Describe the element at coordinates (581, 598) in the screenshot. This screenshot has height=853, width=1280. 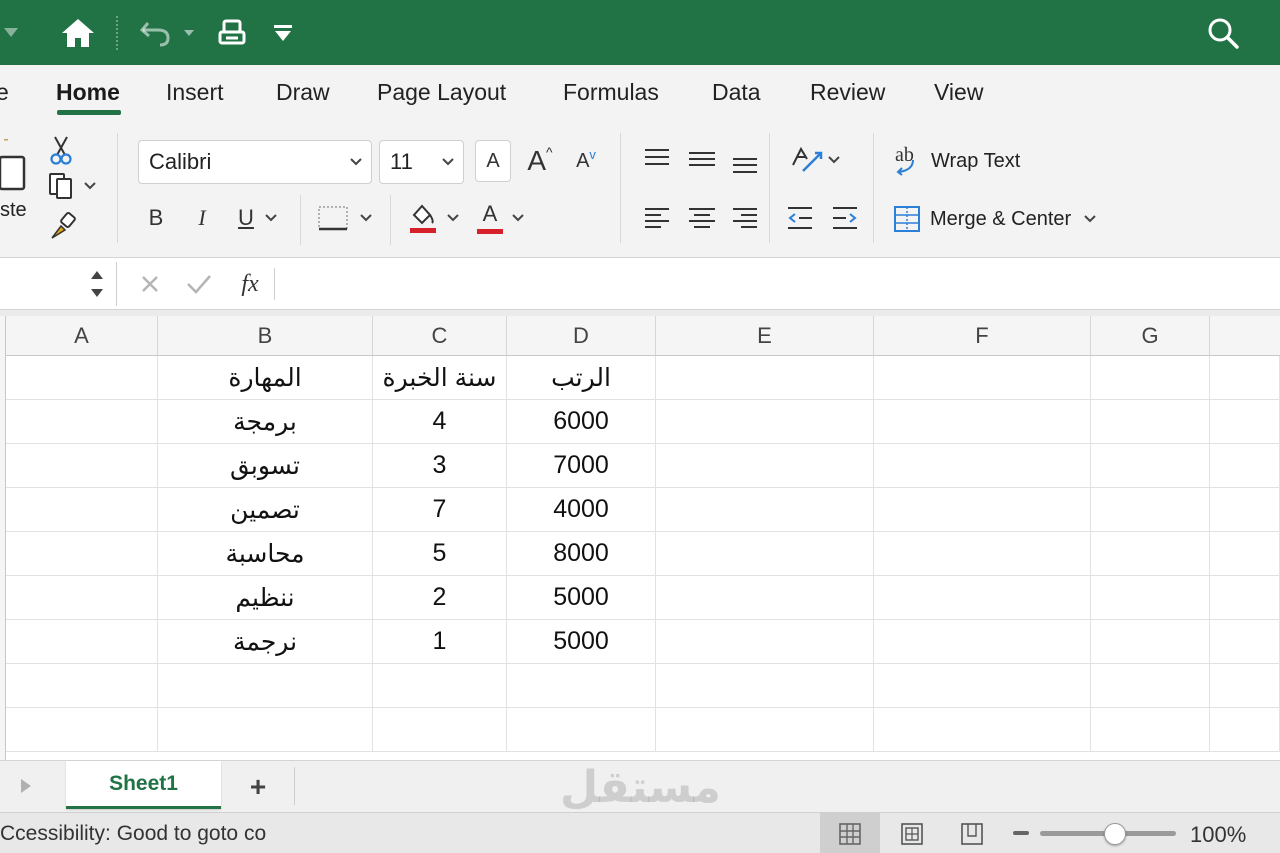
I see `cell-d6: 5000` at that location.